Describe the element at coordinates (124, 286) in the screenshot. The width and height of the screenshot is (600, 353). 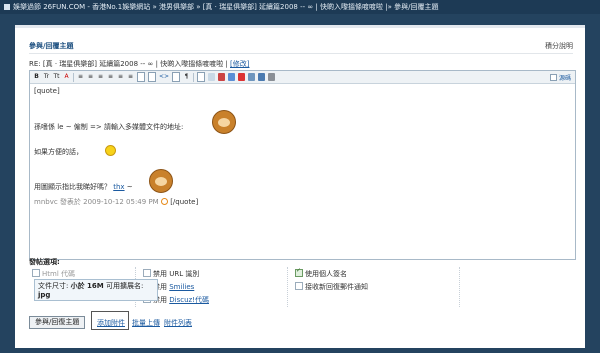
I see `extensions-label: 可用擴展名:` at that location.